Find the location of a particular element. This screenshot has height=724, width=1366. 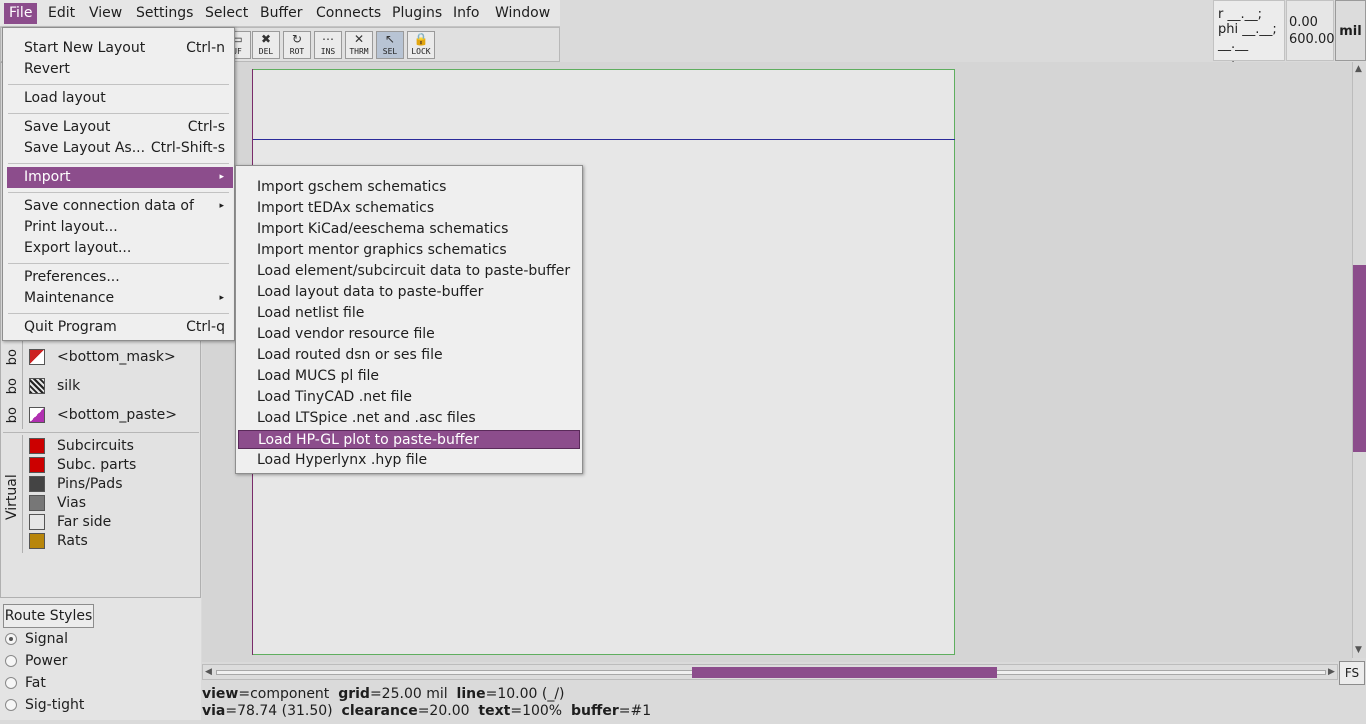

y-coord: 600.00 is located at coordinates (1312, 39).